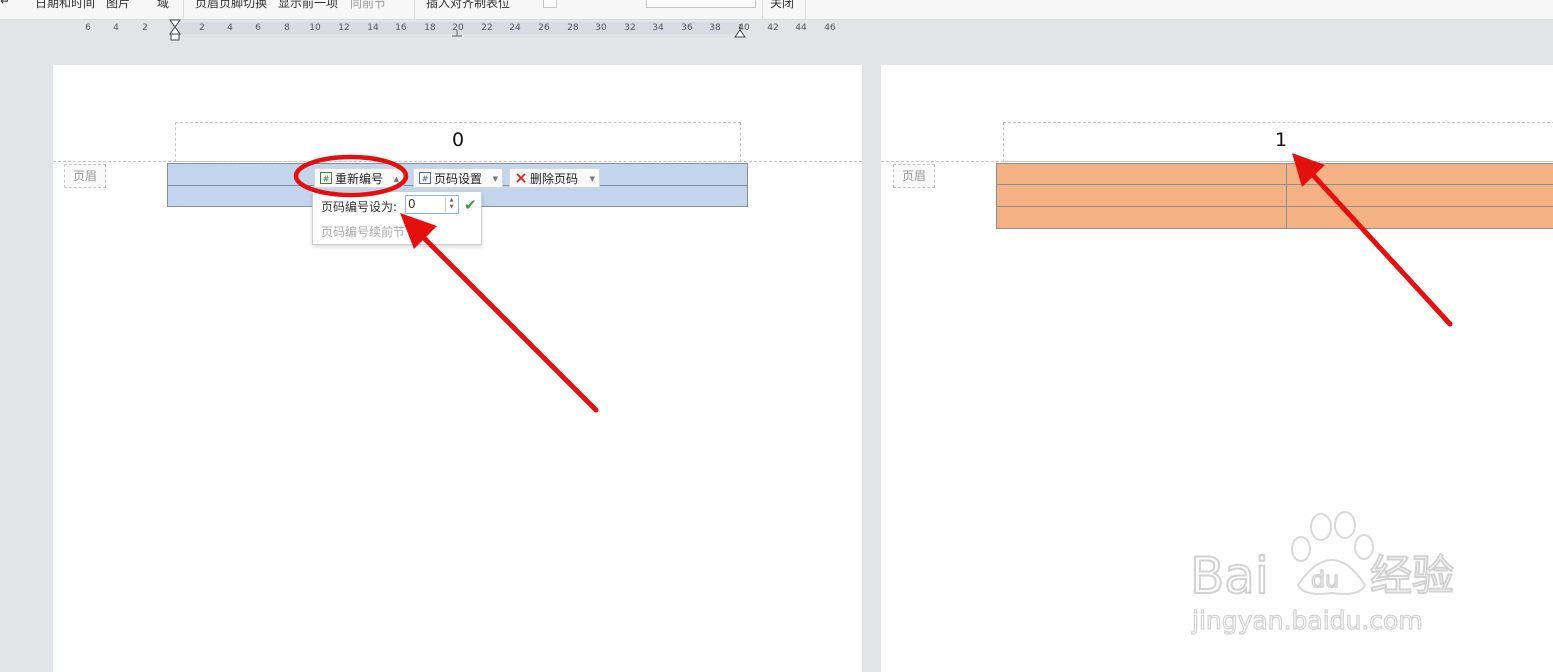  I want to click on watermark-brand-cn: 经验, so click(1412, 575).